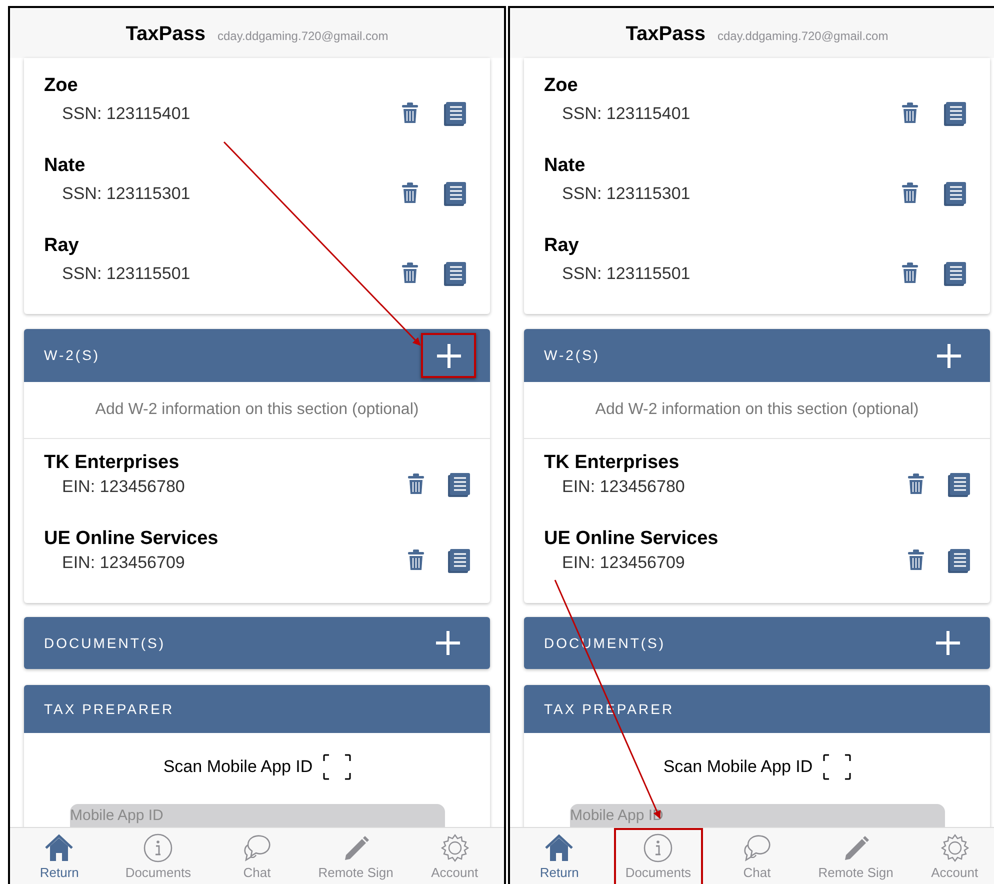 The image size is (994, 884). I want to click on add-w2-button, so click(448, 355).